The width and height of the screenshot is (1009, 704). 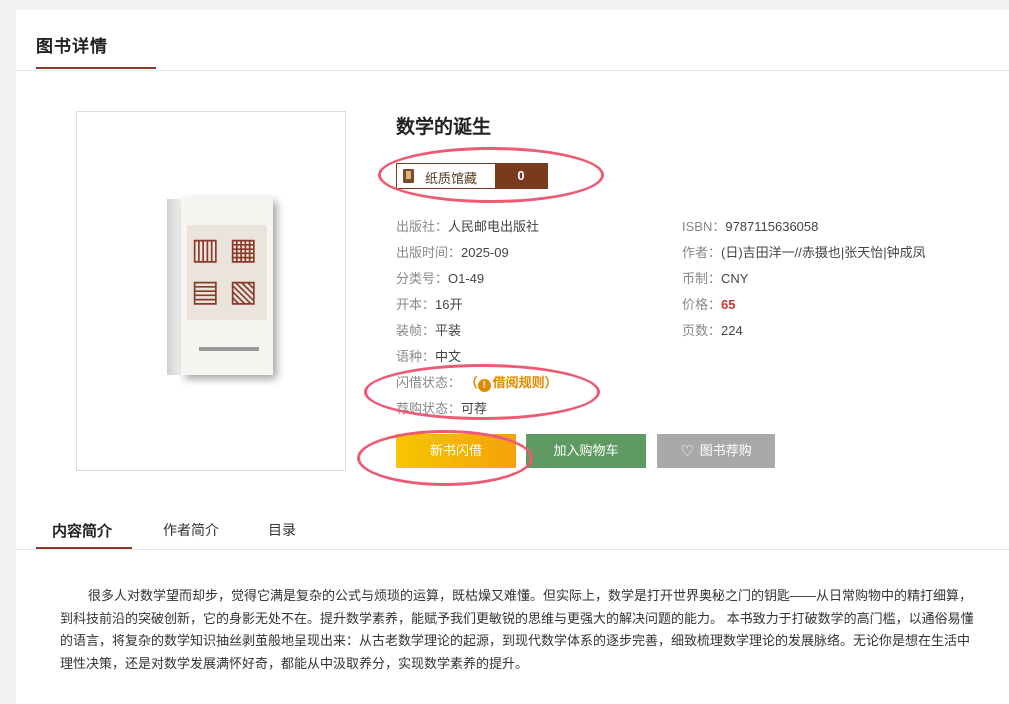 I want to click on book-title: 数学的诞生, so click(x=444, y=127).